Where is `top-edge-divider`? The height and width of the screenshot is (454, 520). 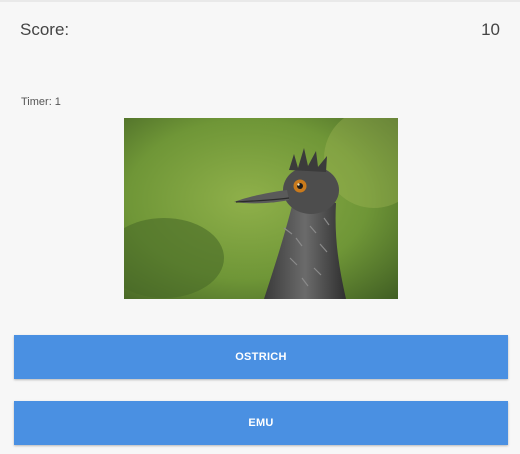
top-edge-divider is located at coordinates (260, 1).